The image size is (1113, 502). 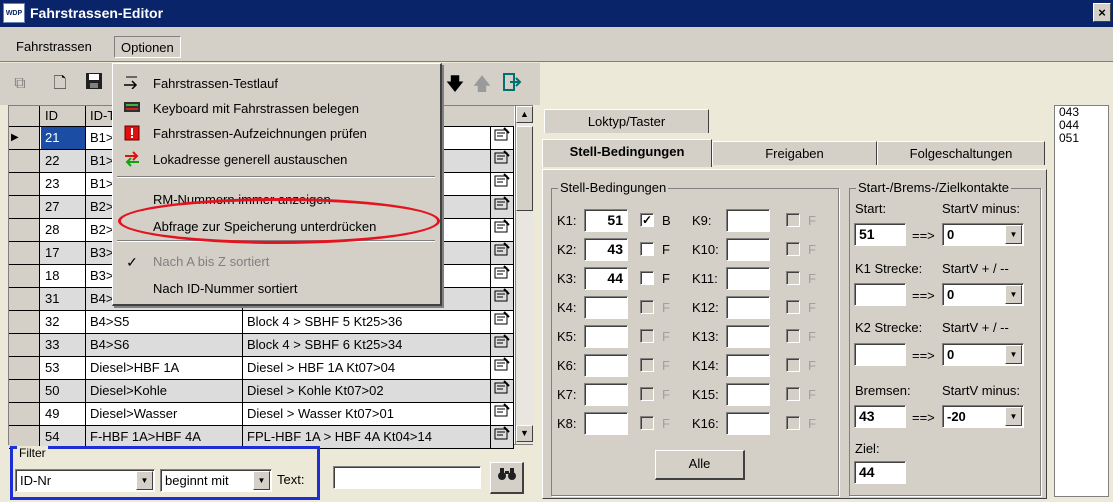 What do you see at coordinates (276, 289) in the screenshot?
I see `menu-item-nach-id-nummer-sortiert: Nach ID-Nummer sortiert` at bounding box center [276, 289].